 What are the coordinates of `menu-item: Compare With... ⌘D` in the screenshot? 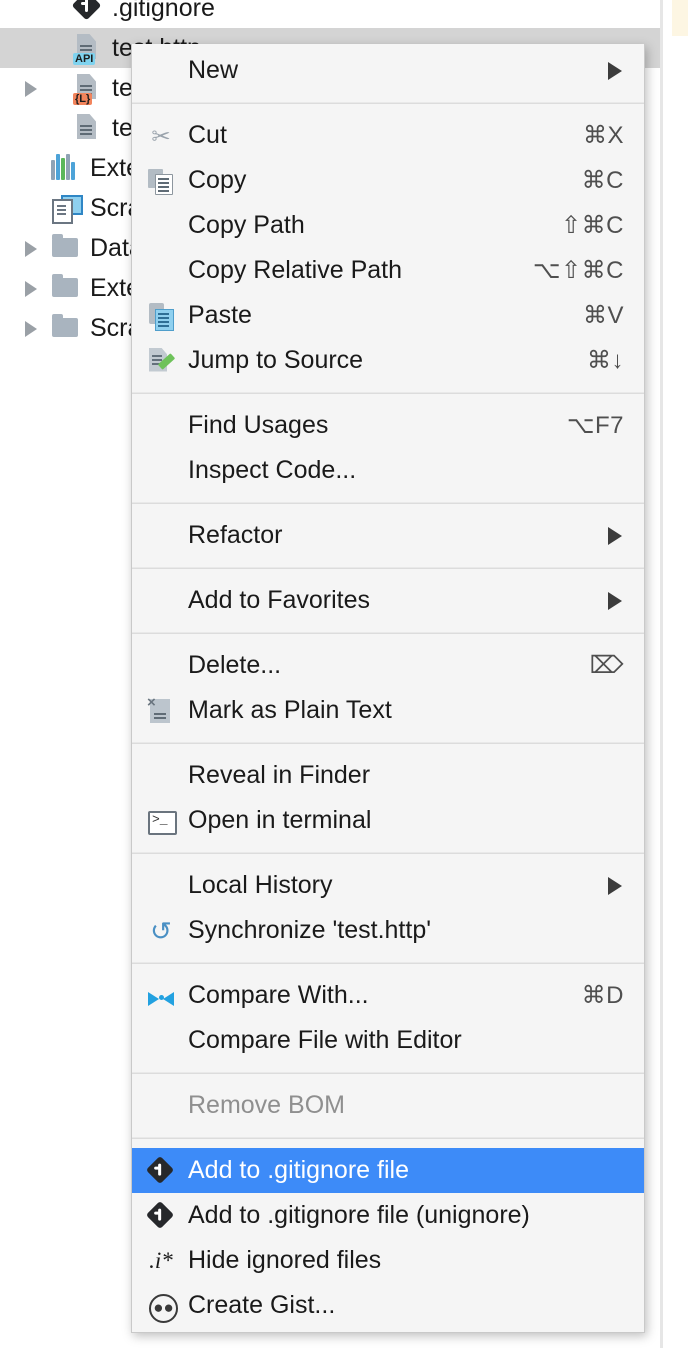 It's located at (388, 995).